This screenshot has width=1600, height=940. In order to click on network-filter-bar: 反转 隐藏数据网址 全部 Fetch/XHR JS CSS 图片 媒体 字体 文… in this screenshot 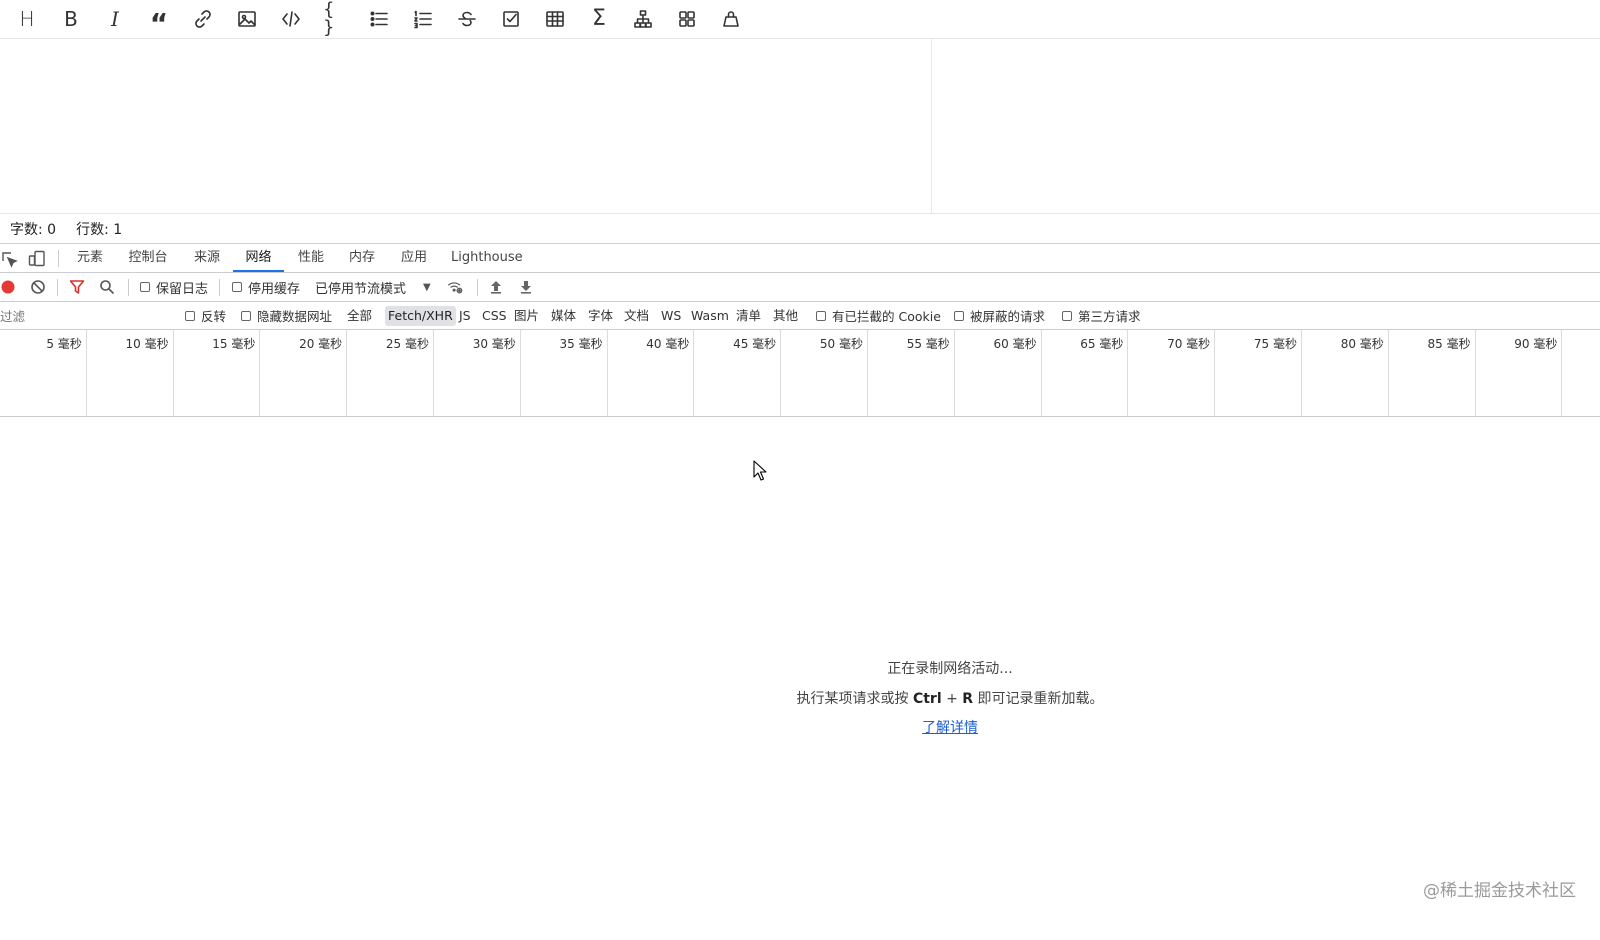, I will do `click(800, 316)`.